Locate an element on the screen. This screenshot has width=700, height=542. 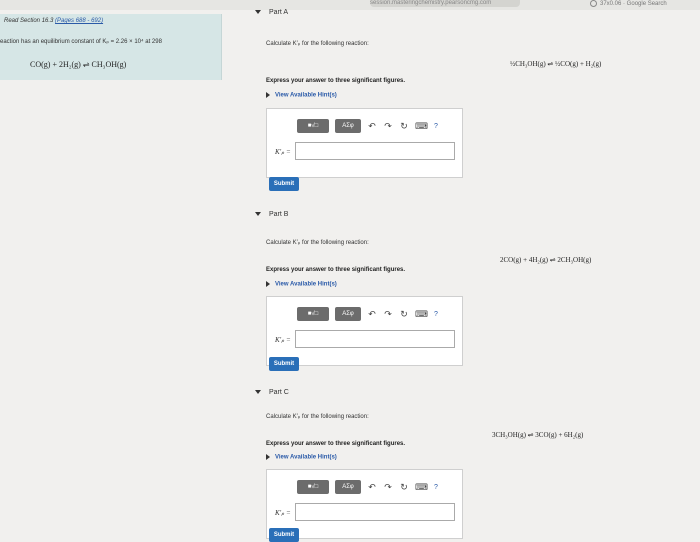
part-b-submit-button: Submit is located at coordinates (284, 364).